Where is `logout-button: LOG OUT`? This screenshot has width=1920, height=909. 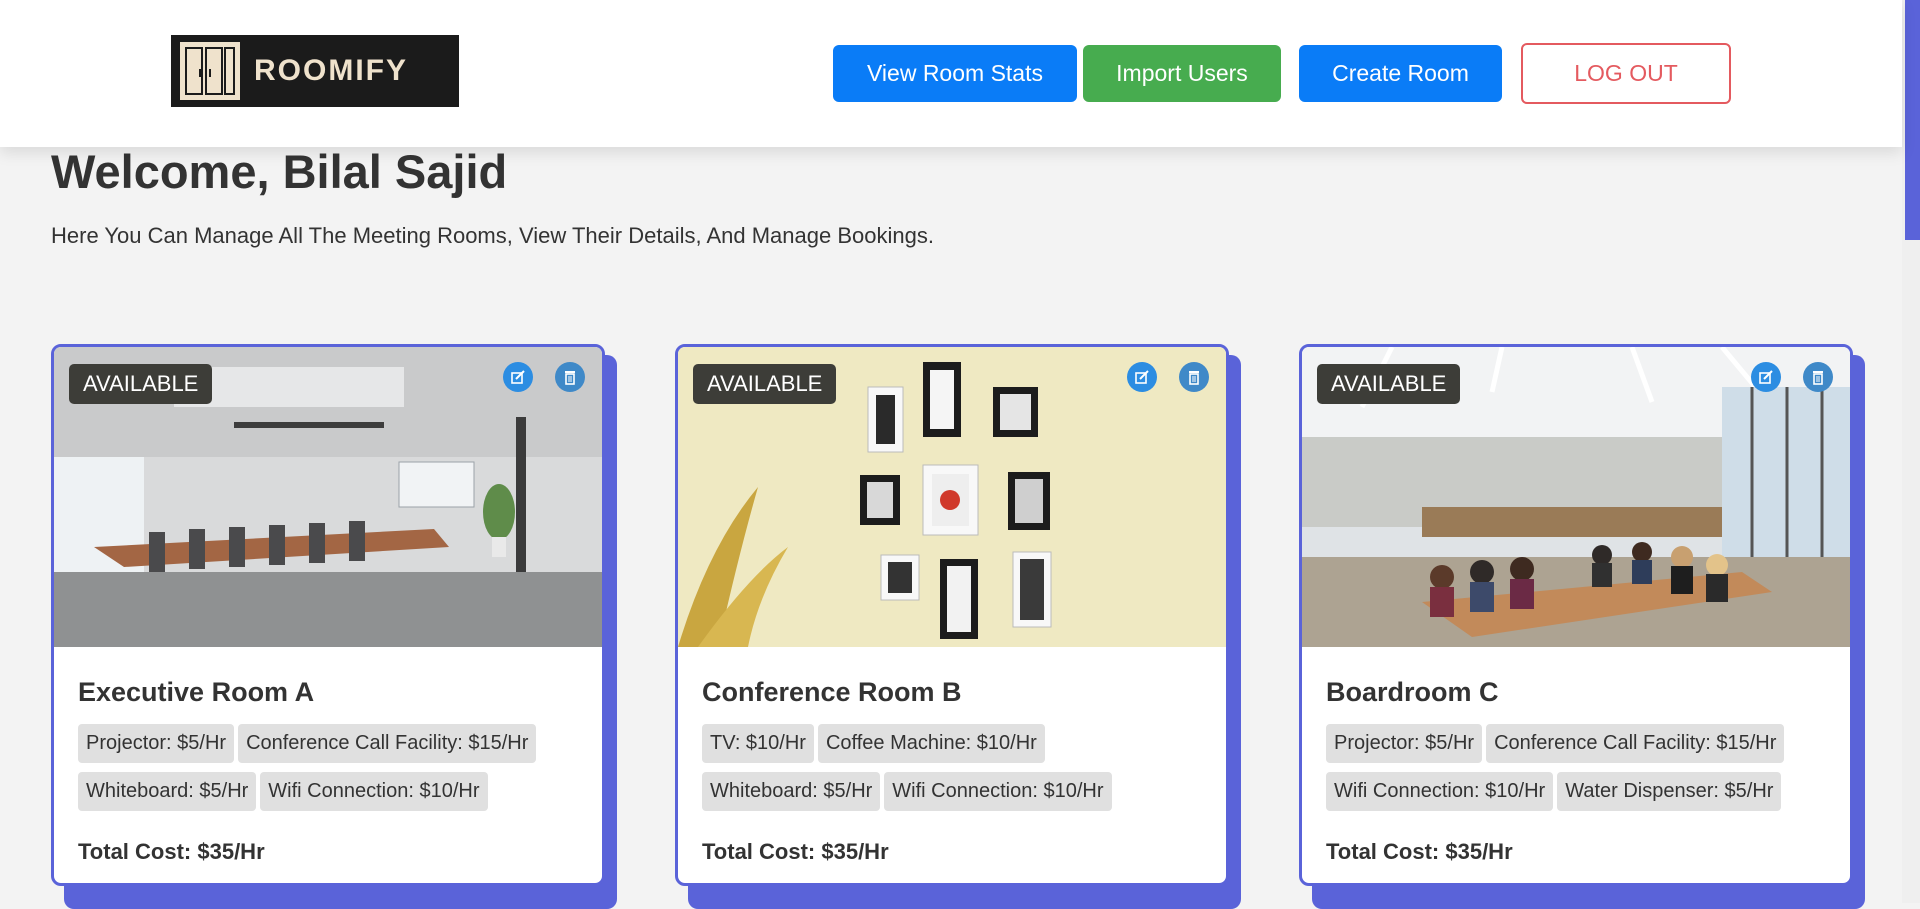 logout-button: LOG OUT is located at coordinates (1626, 73).